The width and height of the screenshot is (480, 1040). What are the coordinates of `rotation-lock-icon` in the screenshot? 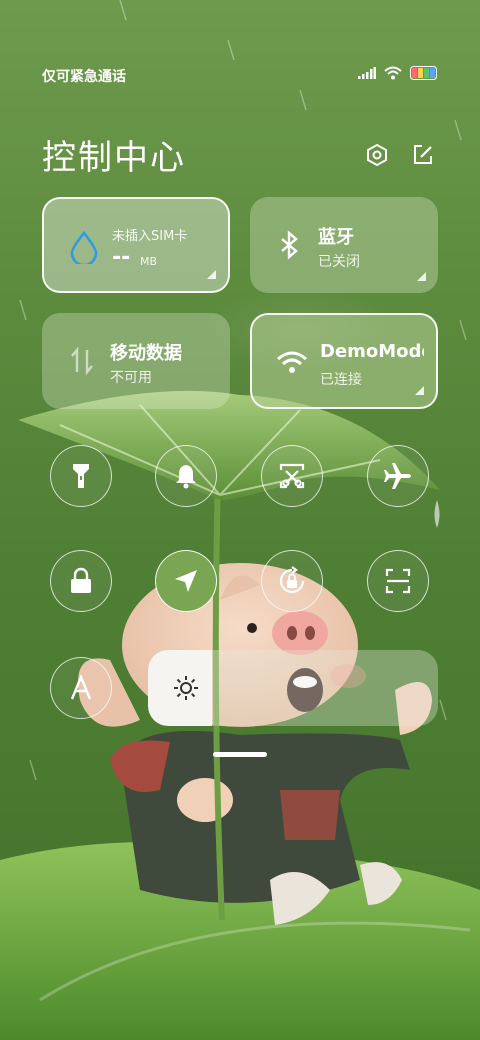 It's located at (292, 580).